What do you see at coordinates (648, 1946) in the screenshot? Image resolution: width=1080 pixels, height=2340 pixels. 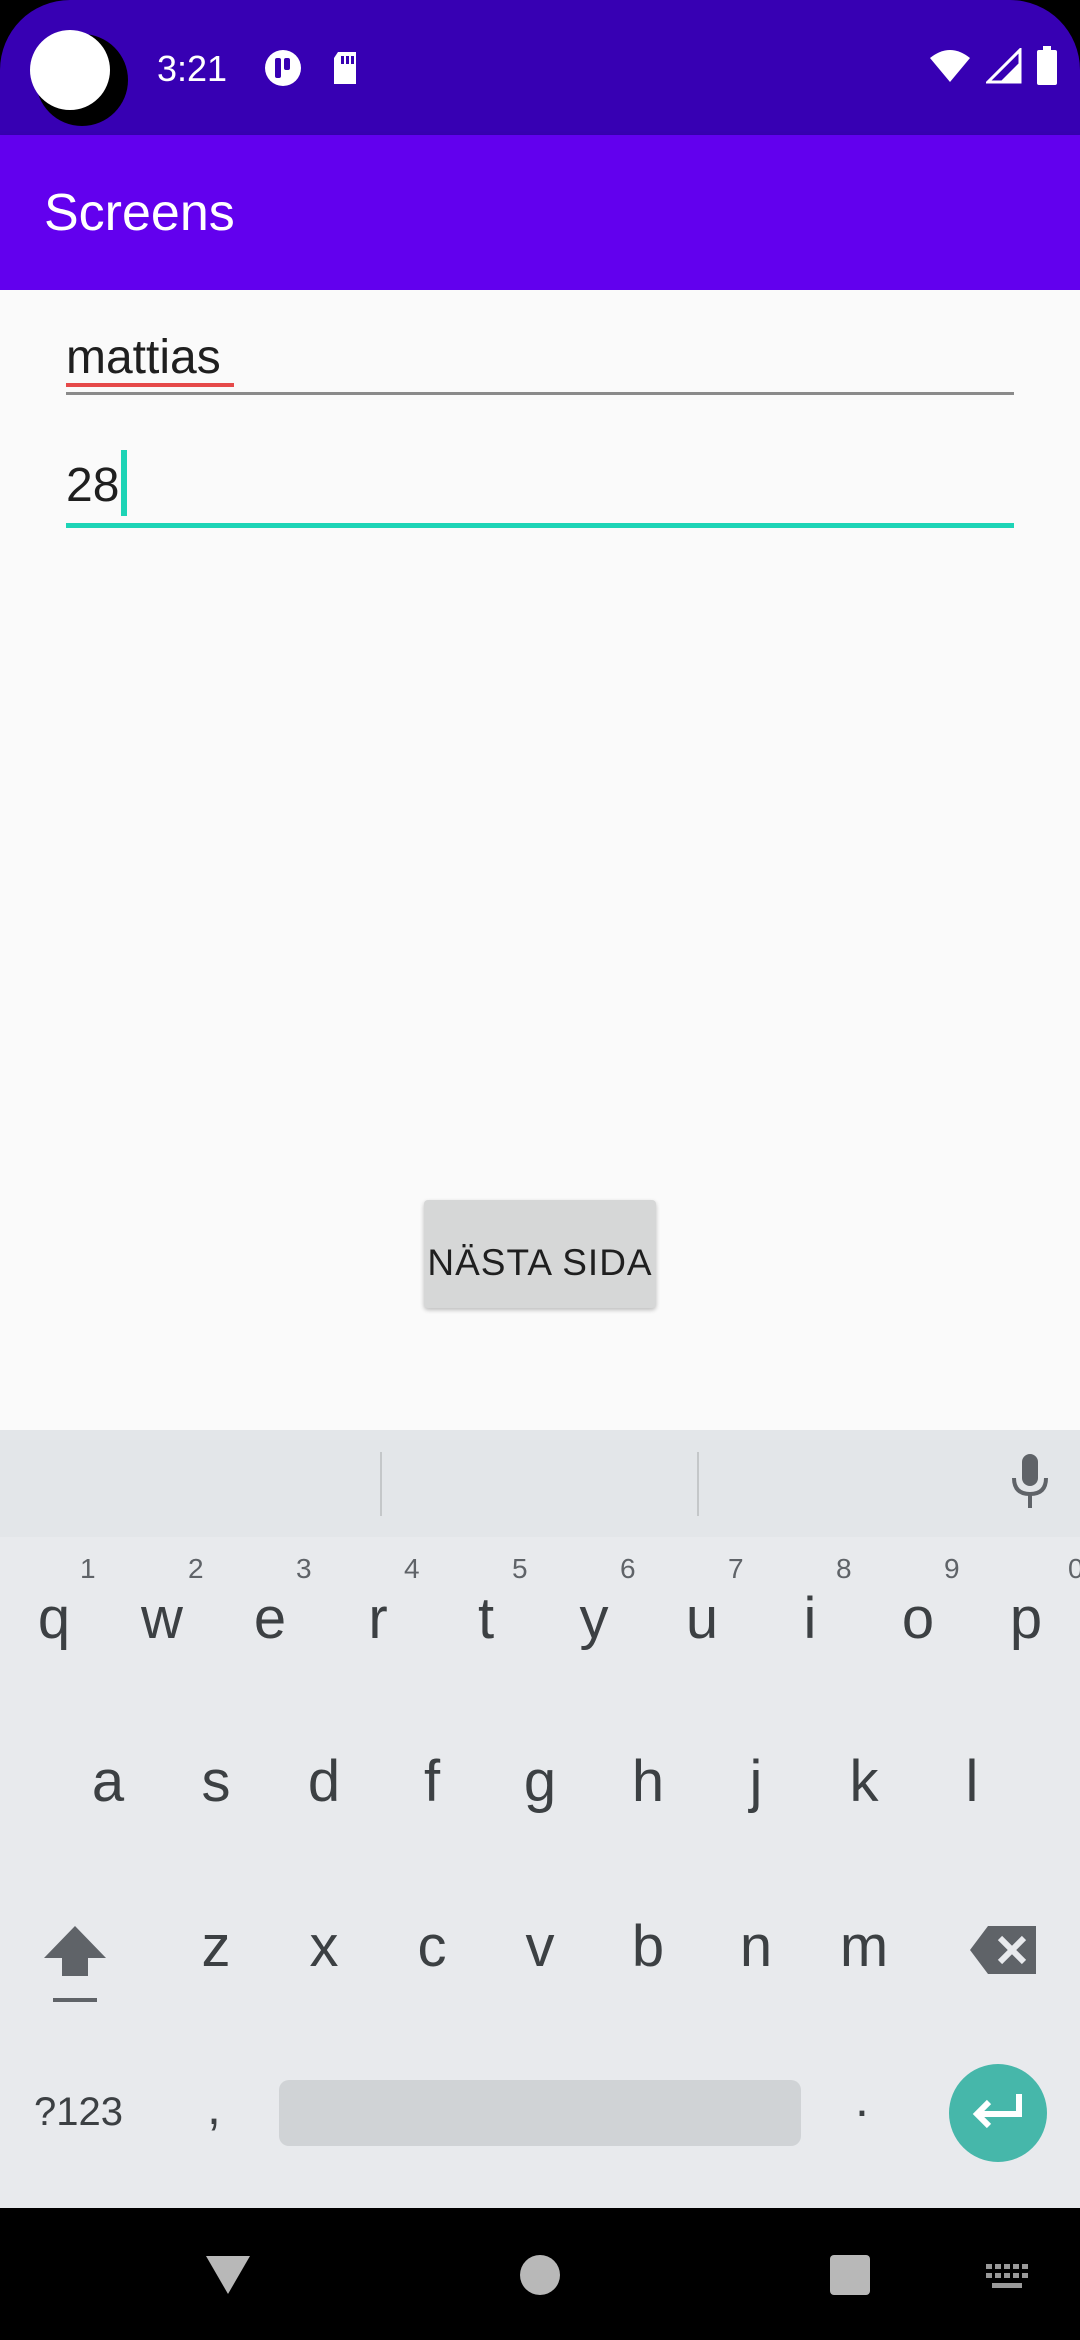 I see `key-letter: b` at bounding box center [648, 1946].